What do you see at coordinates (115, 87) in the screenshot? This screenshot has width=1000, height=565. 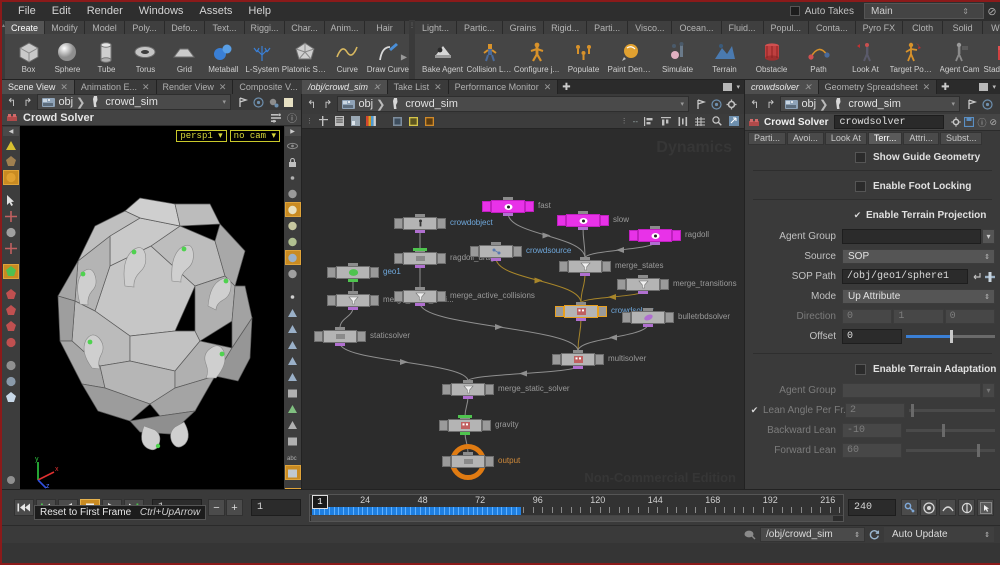 I see `tab-animation-e: Animation E... ✕` at bounding box center [115, 87].